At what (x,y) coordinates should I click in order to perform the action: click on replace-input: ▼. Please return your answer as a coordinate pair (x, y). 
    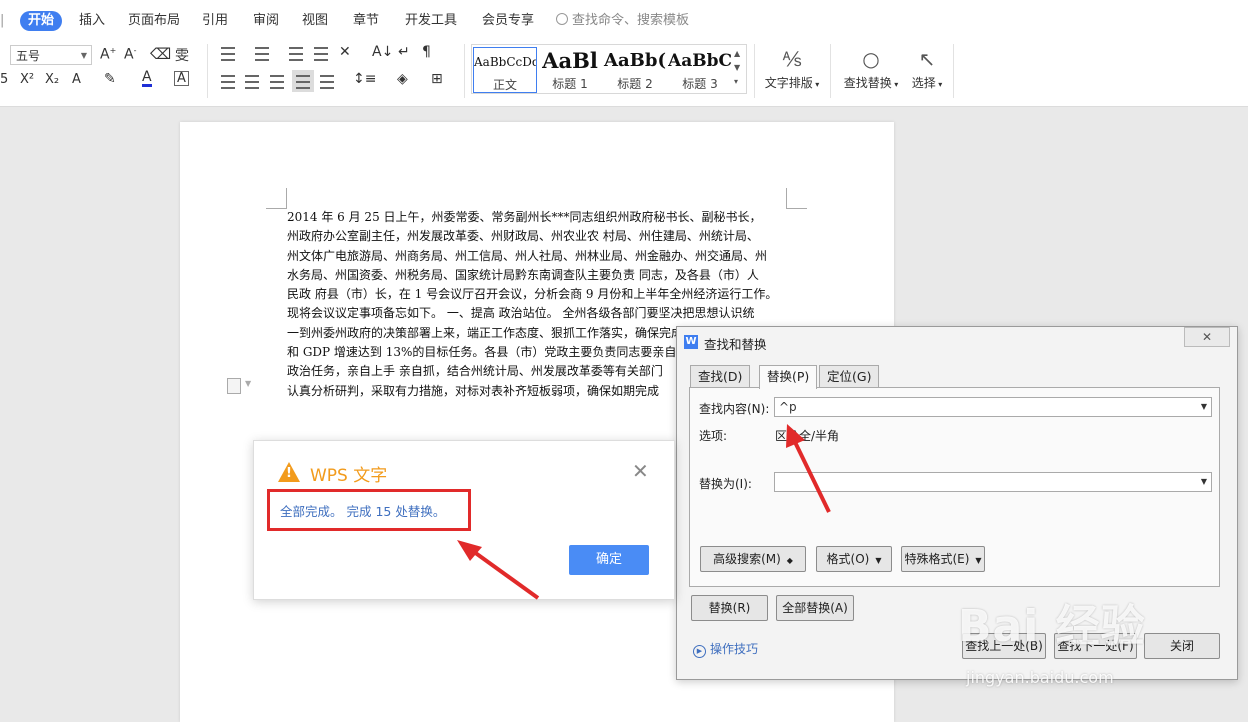
    Looking at the image, I should click on (993, 482).